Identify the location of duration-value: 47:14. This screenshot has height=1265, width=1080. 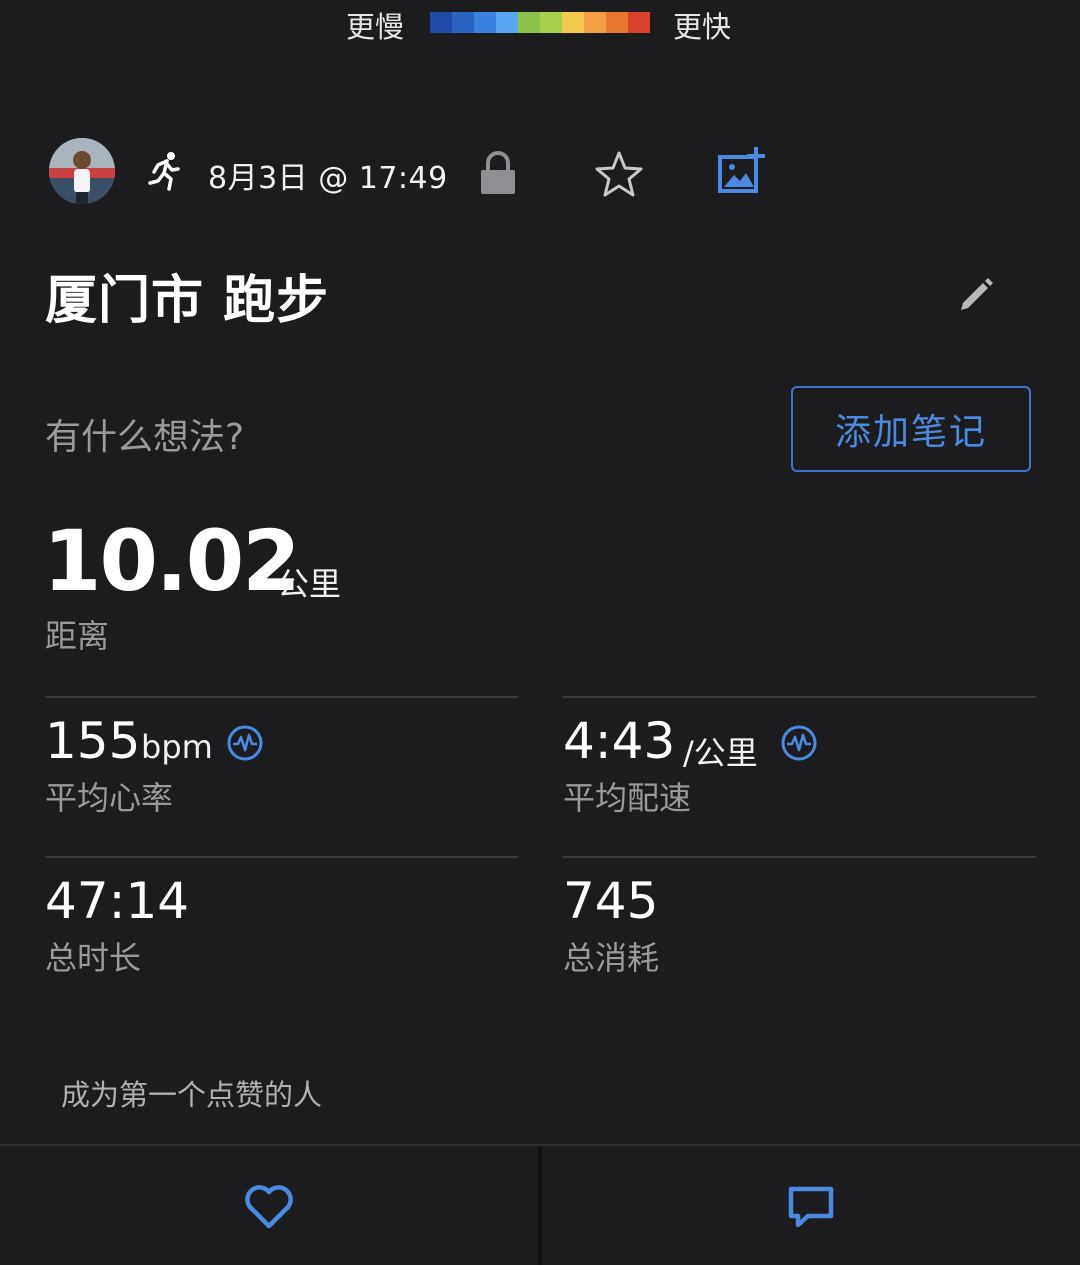
(117, 901).